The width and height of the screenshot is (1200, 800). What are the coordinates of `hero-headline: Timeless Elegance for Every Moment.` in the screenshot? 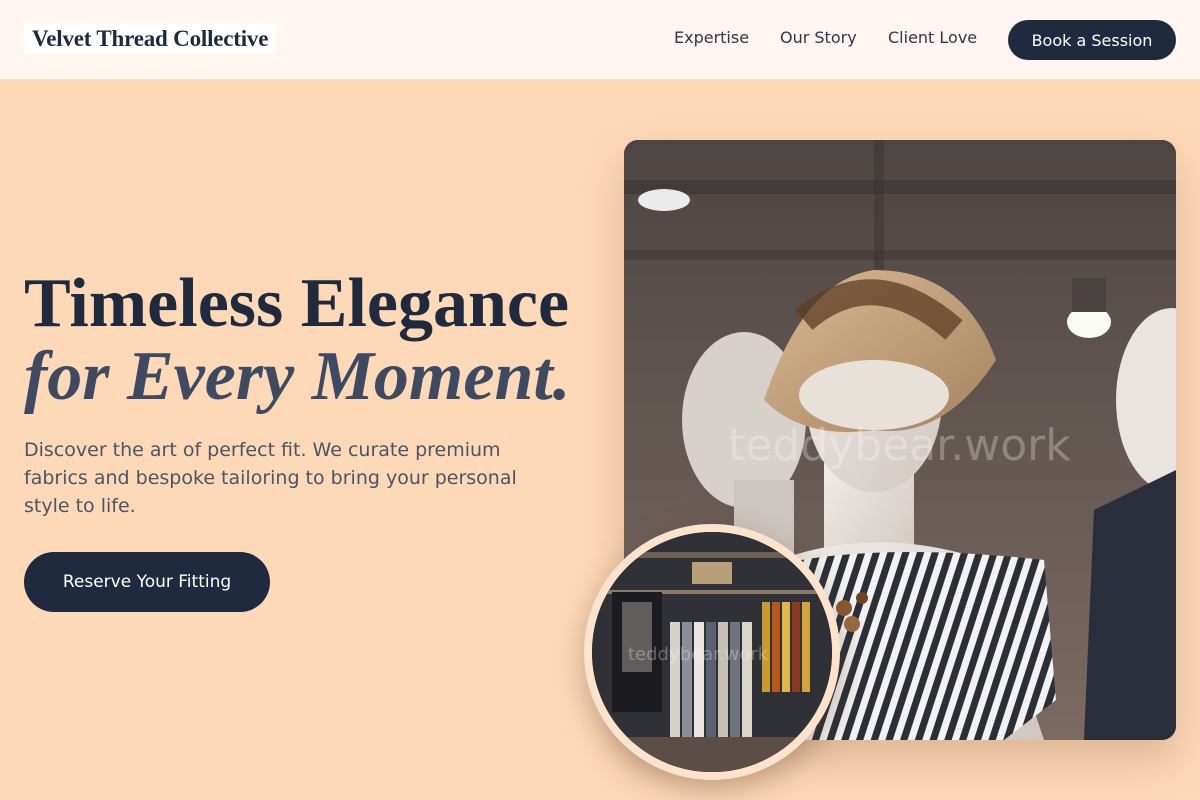 It's located at (297, 339).